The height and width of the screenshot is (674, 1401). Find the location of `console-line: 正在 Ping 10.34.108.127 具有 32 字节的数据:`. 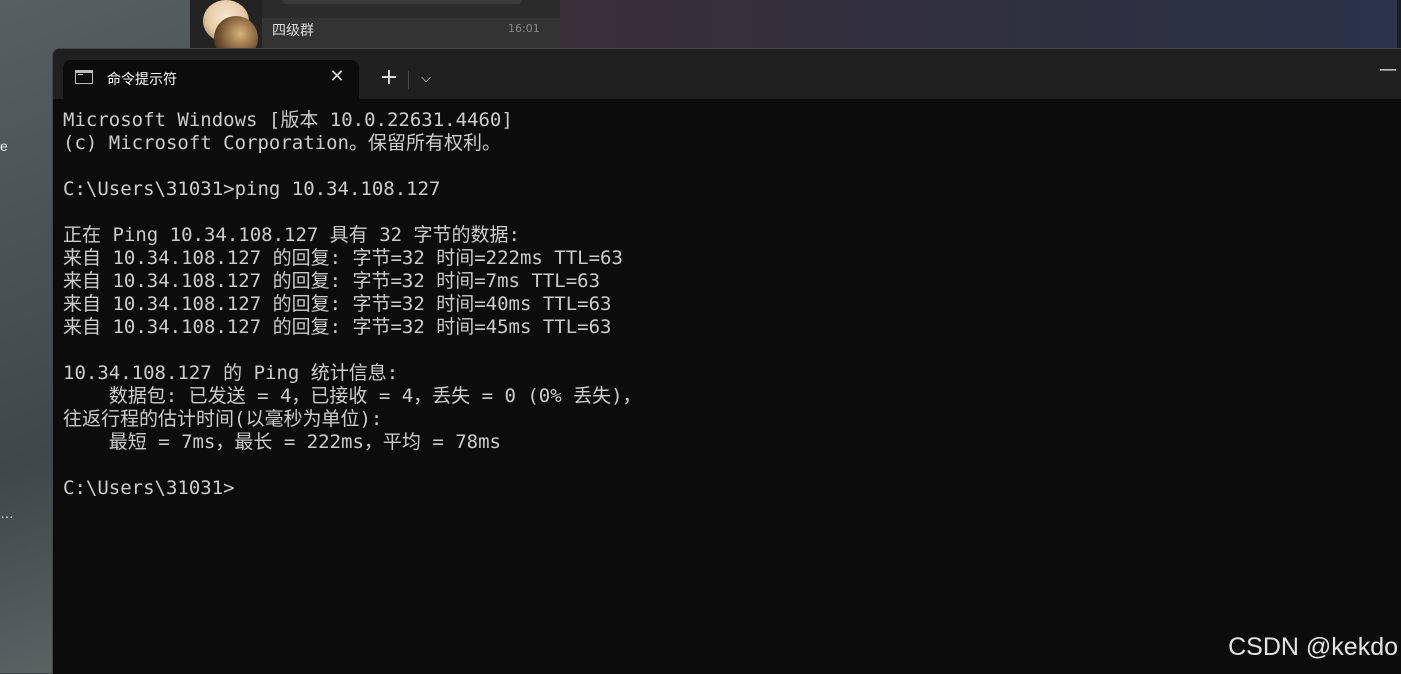

console-line: 正在 Ping 10.34.108.127 具有 32 字节的数据: is located at coordinates (291, 235).